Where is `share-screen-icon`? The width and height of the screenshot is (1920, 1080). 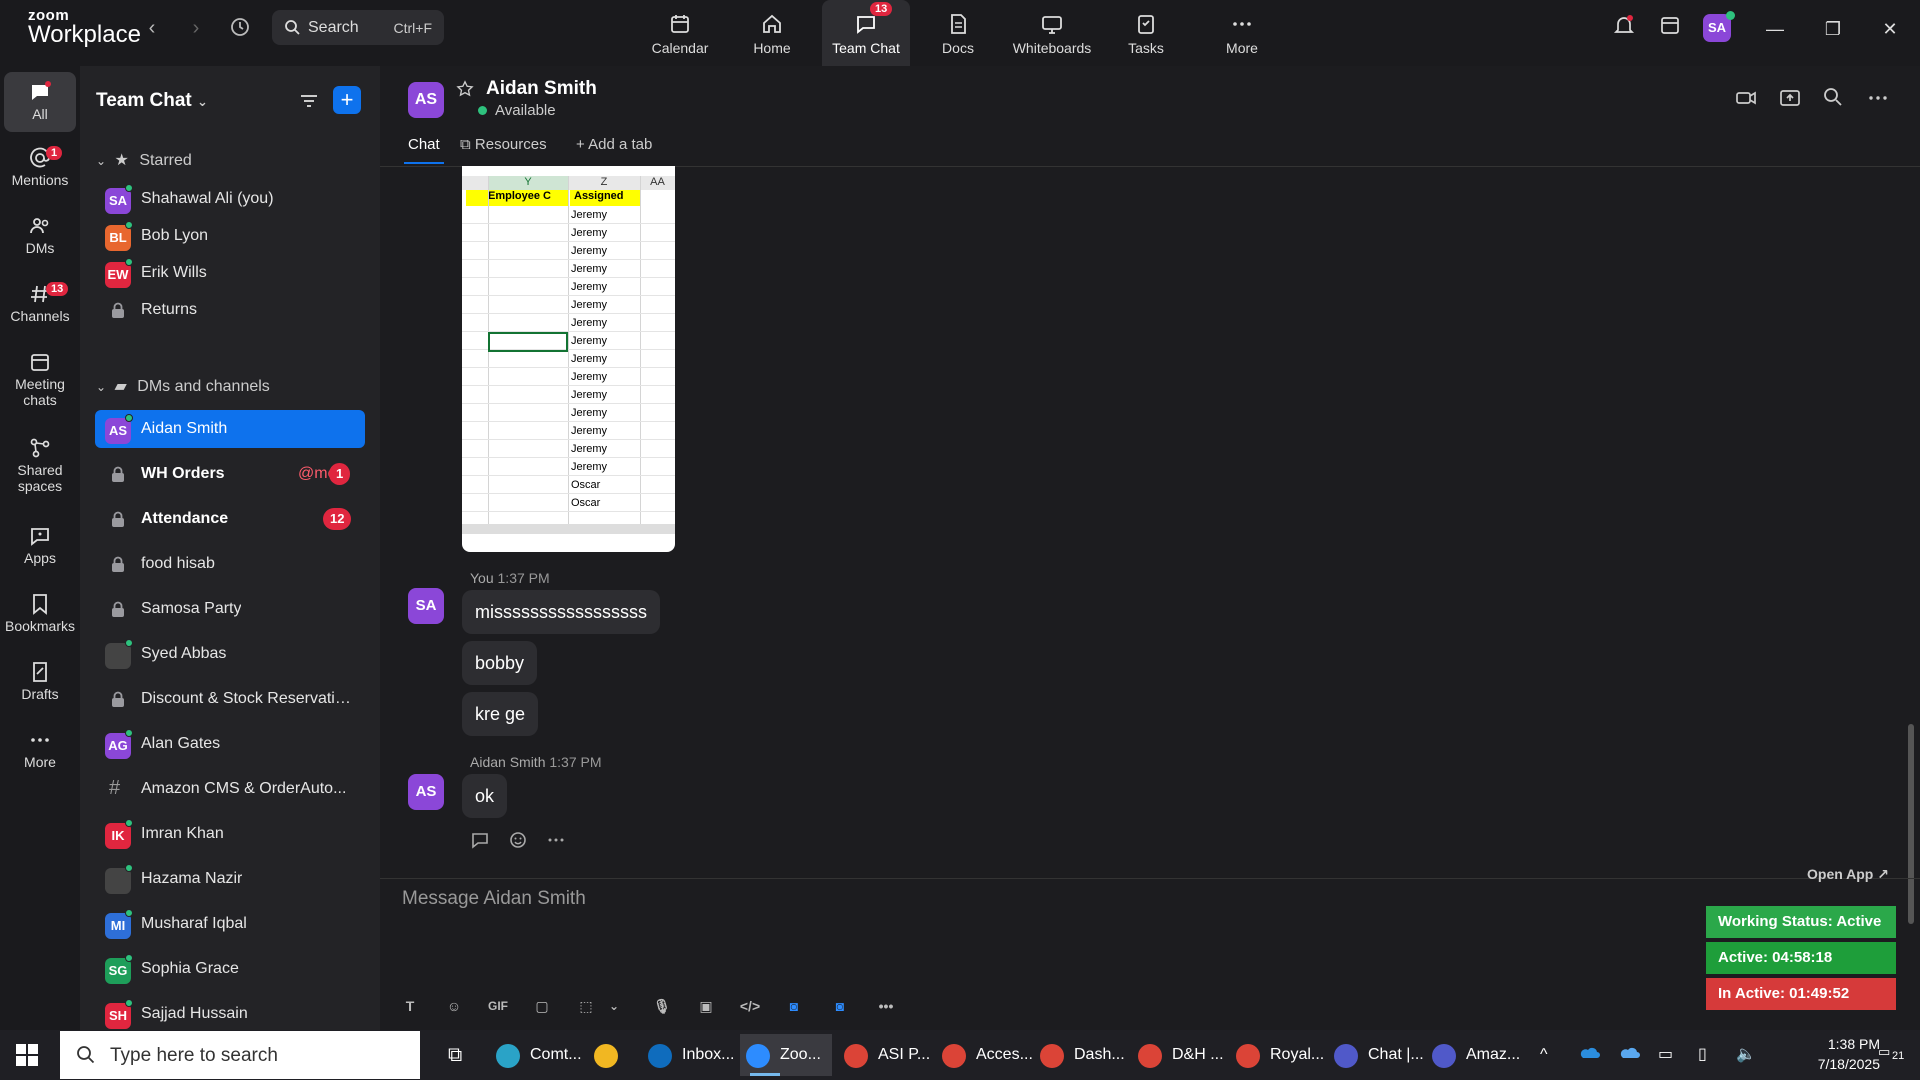 share-screen-icon is located at coordinates (1790, 98).